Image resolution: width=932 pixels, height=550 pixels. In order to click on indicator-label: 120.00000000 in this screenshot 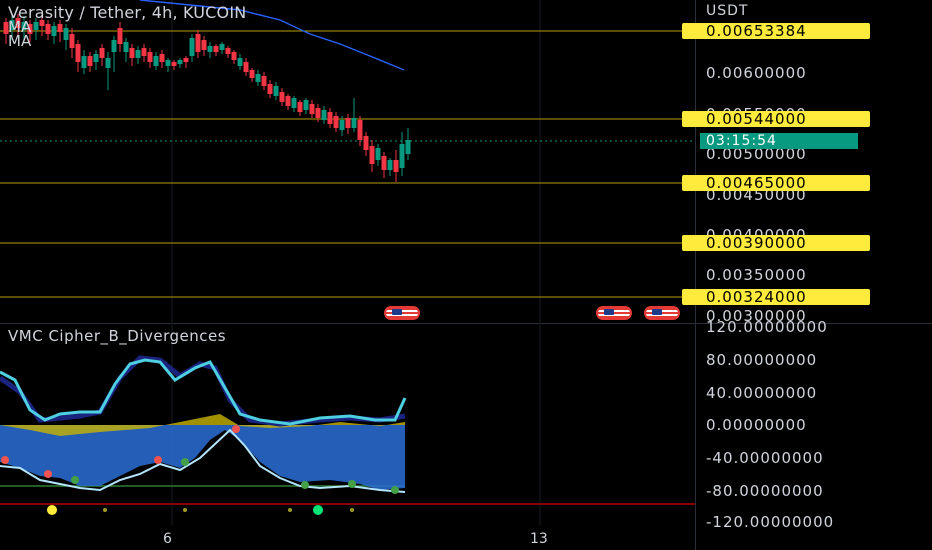, I will do `click(767, 327)`.